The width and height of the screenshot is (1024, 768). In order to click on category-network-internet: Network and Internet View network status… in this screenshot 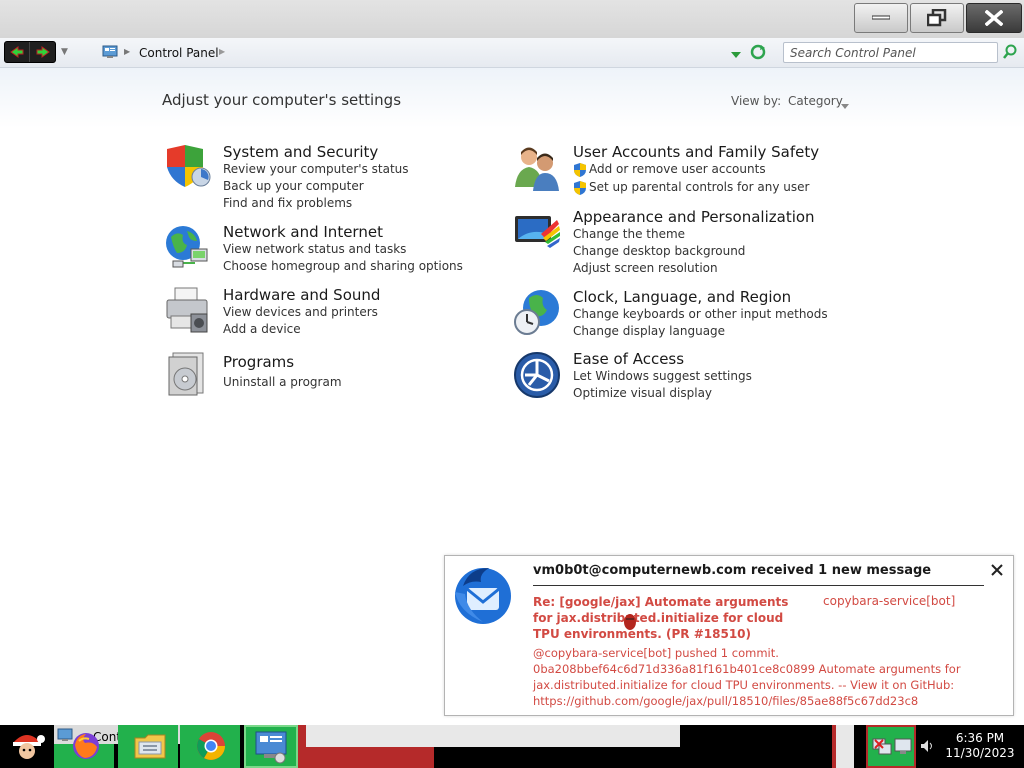, I will do `click(313, 250)`.